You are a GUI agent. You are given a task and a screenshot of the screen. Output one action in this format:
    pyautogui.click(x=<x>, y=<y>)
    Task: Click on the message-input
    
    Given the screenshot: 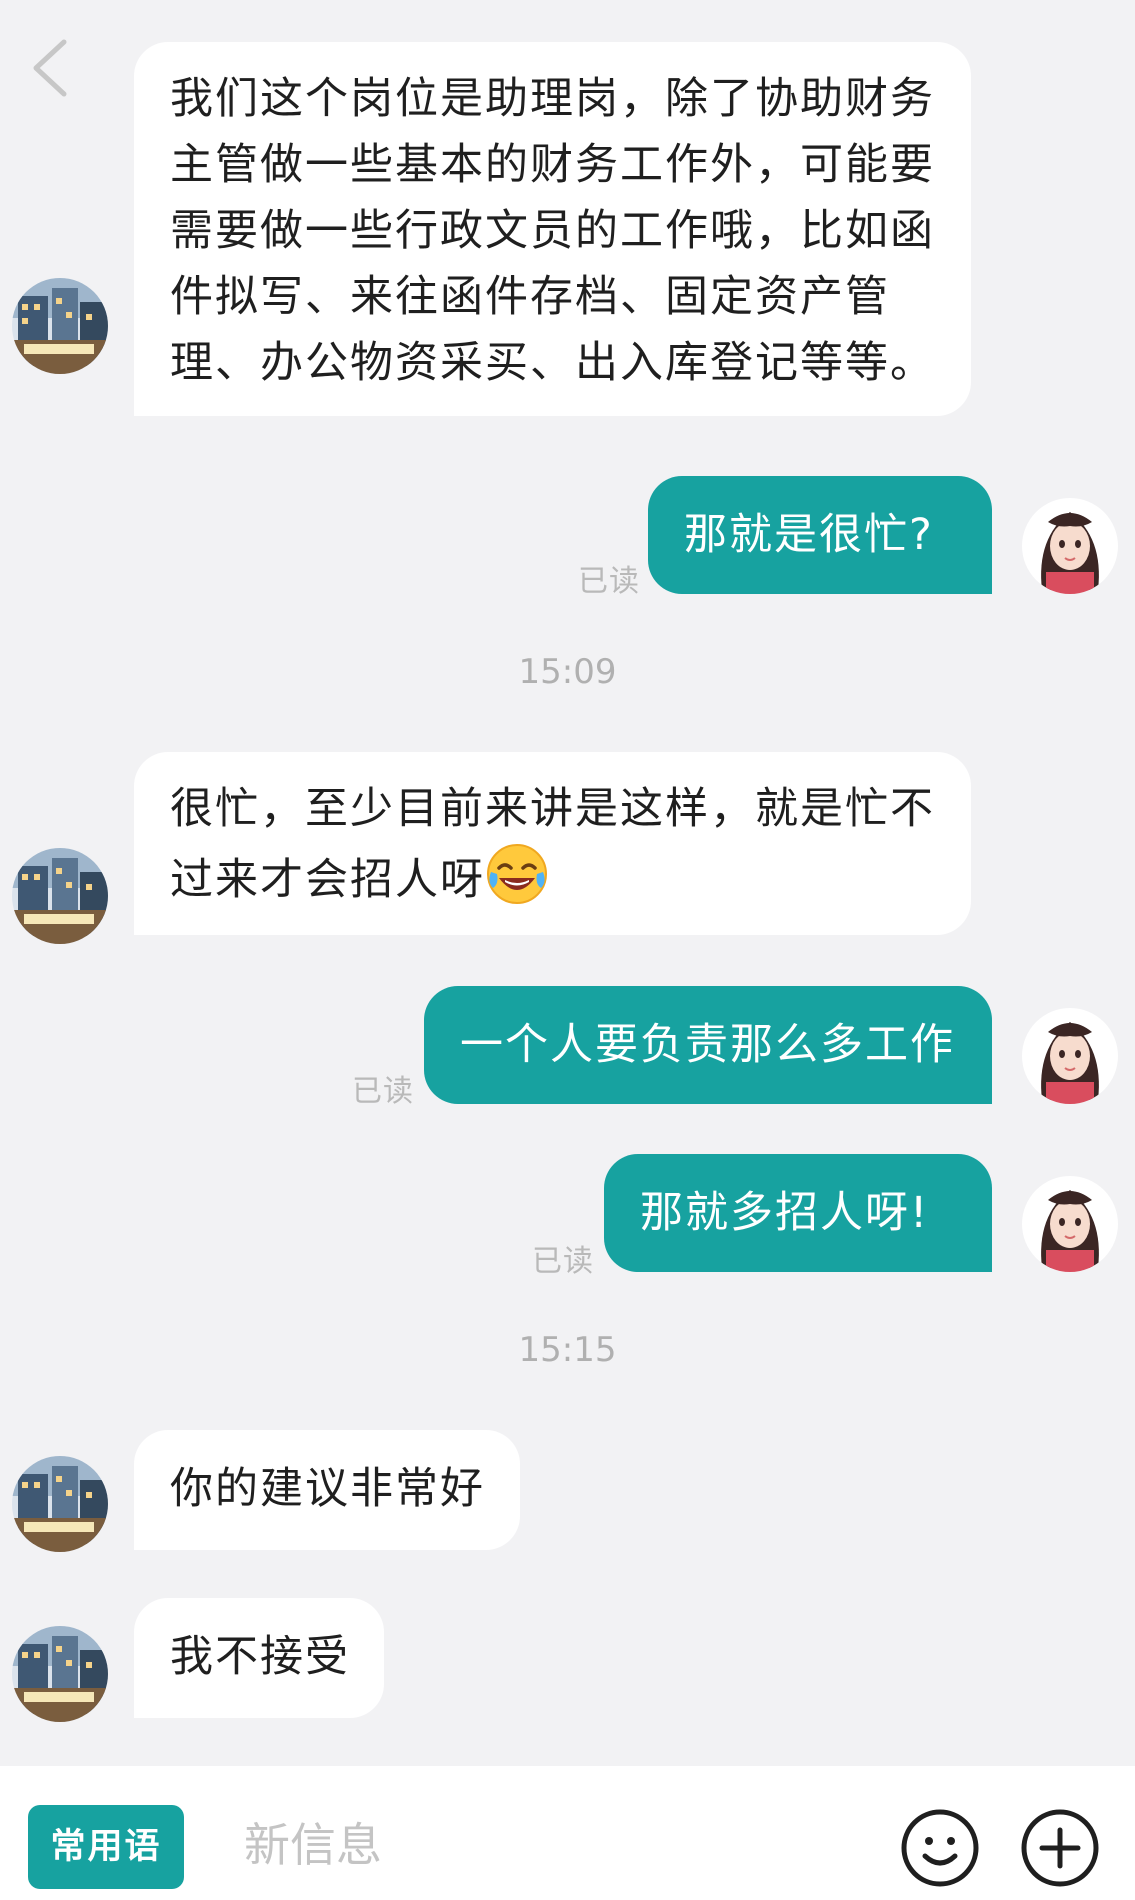 What is the action you would take?
    pyautogui.click(x=554, y=1845)
    